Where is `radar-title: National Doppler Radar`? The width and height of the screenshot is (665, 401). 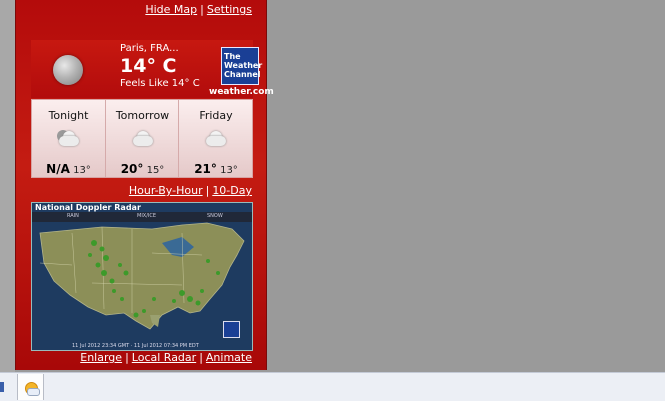 radar-title: National Doppler Radar is located at coordinates (88, 207).